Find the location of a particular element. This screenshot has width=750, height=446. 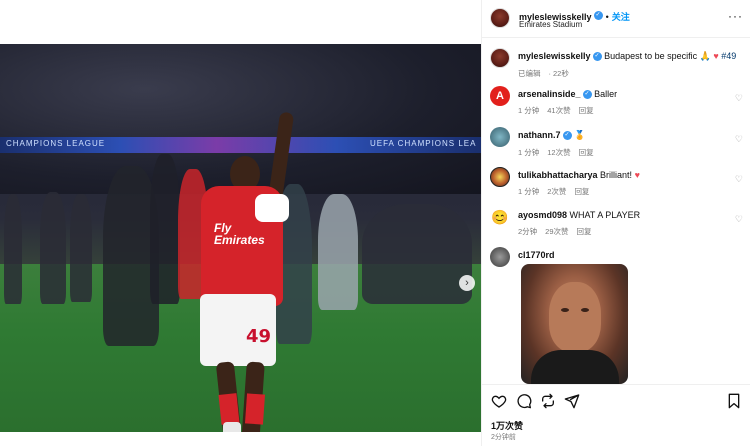

comment-text-line: cl1770rd is located at coordinates (631, 255).